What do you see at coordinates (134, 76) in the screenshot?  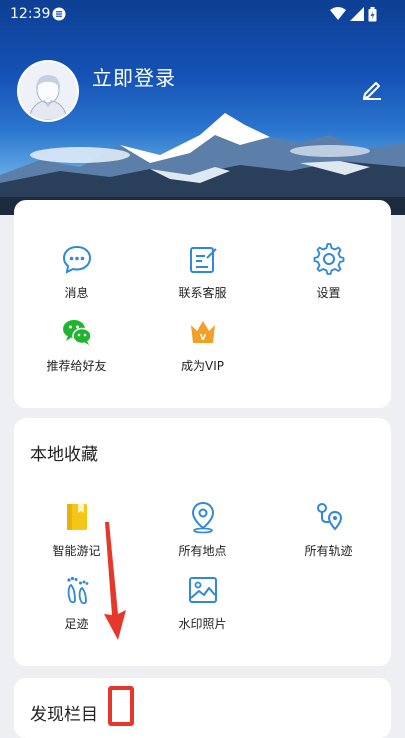 I see `login-button: 立即登录` at bounding box center [134, 76].